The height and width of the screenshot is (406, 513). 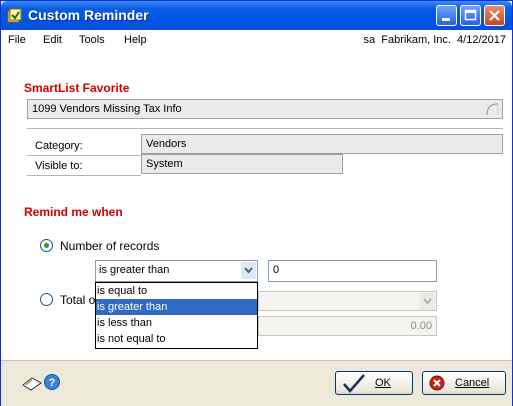 I want to click on menu-help: Help, so click(x=135, y=40).